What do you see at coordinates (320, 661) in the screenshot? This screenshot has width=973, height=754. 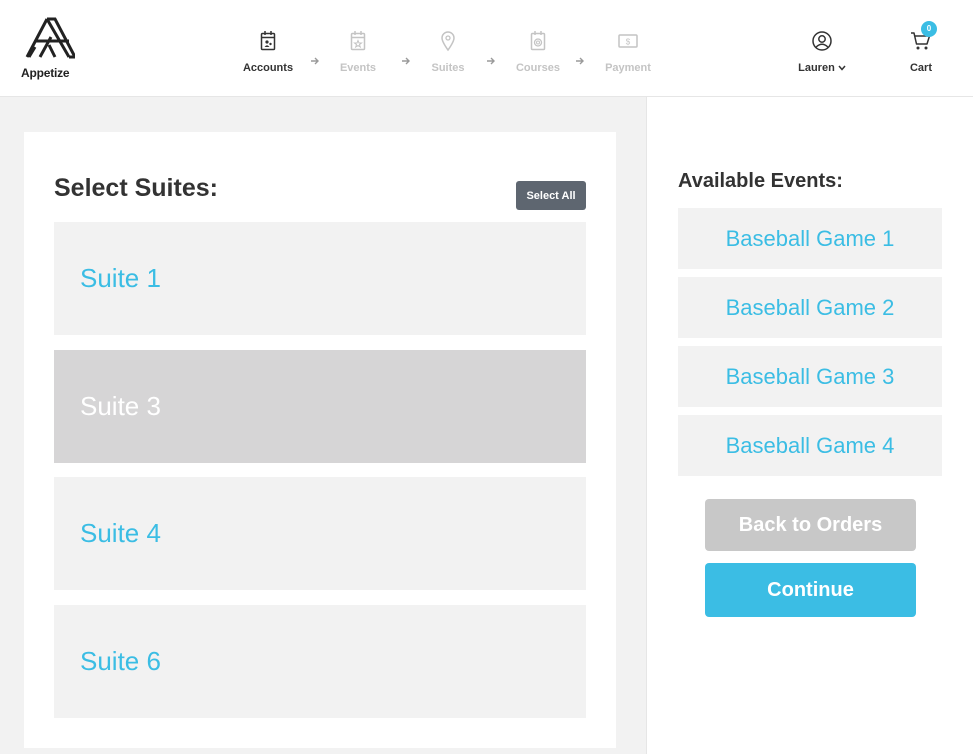 I see `suite-item-6: Suite 6` at bounding box center [320, 661].